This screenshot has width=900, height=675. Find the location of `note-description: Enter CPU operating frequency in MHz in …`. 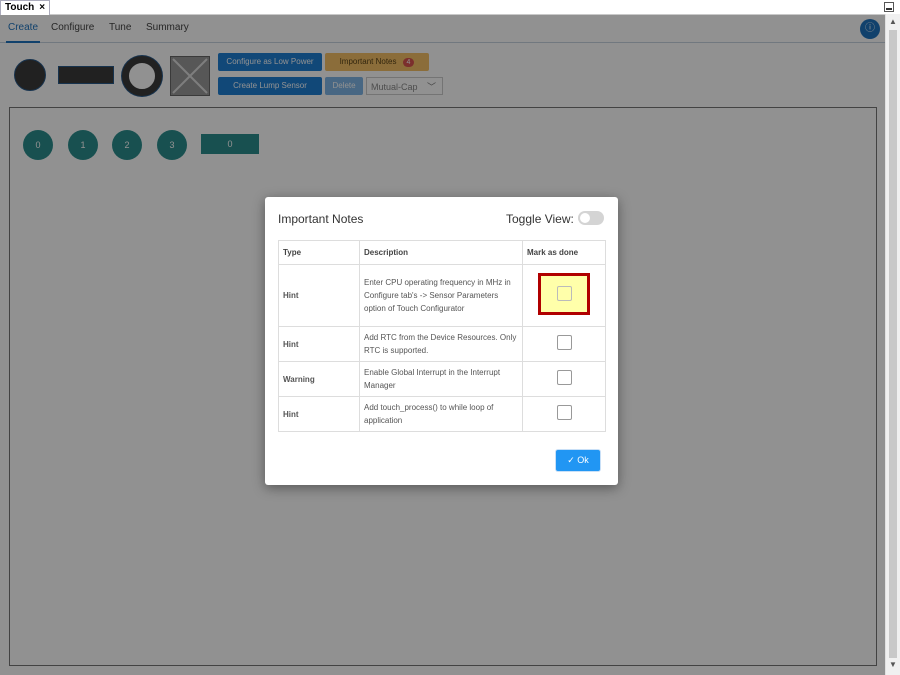

note-description: Enter CPU operating frequency in MHz in … is located at coordinates (441, 295).